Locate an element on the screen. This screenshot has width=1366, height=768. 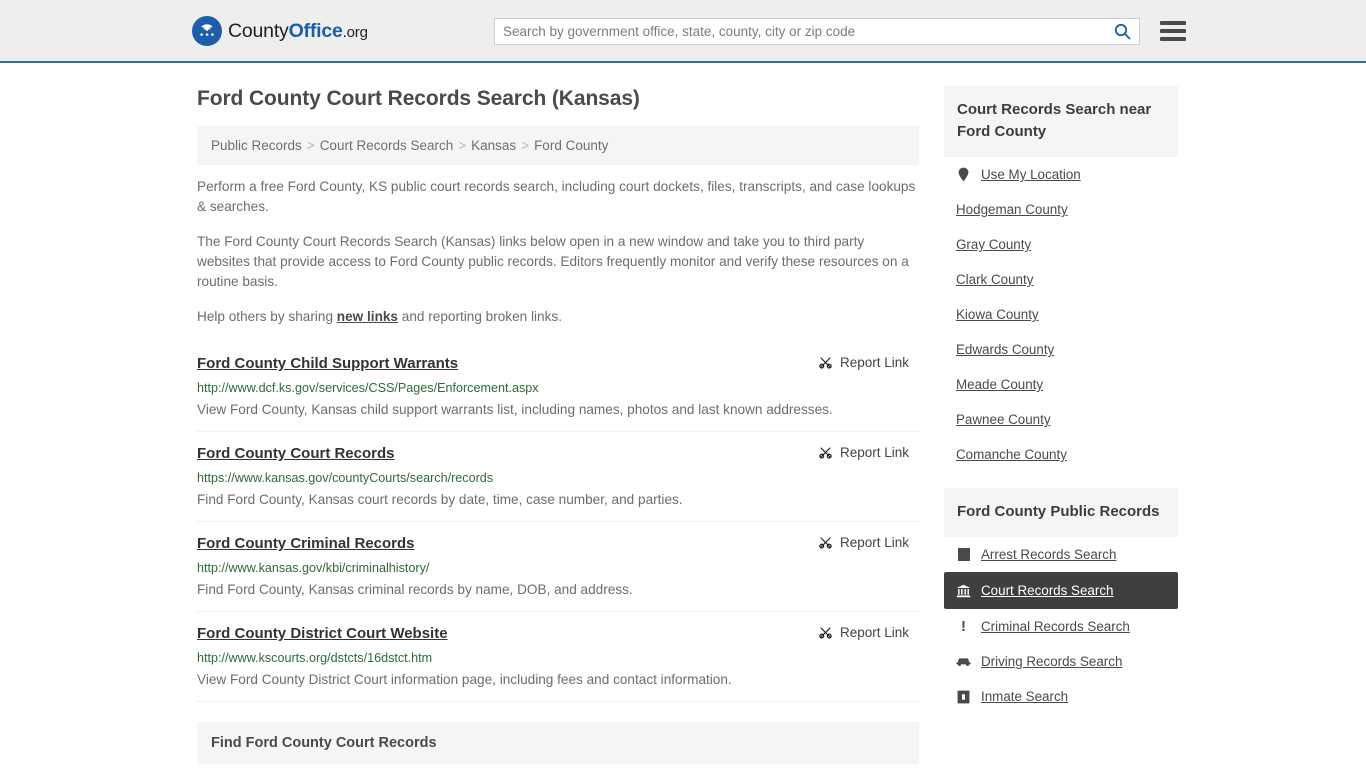
breadcrumb-item-kansas: Kansas is located at coordinates (493, 145).